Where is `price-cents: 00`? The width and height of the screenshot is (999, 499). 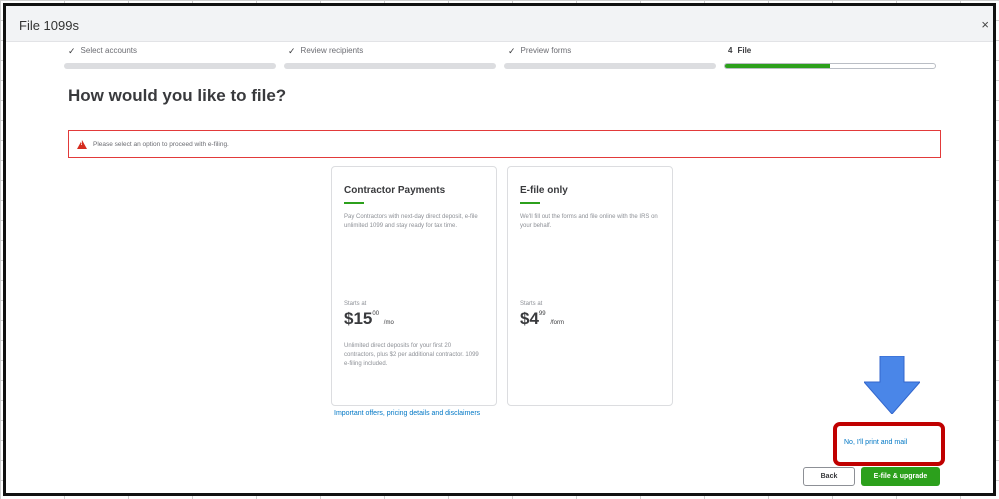
price-cents: 00 is located at coordinates (376, 314).